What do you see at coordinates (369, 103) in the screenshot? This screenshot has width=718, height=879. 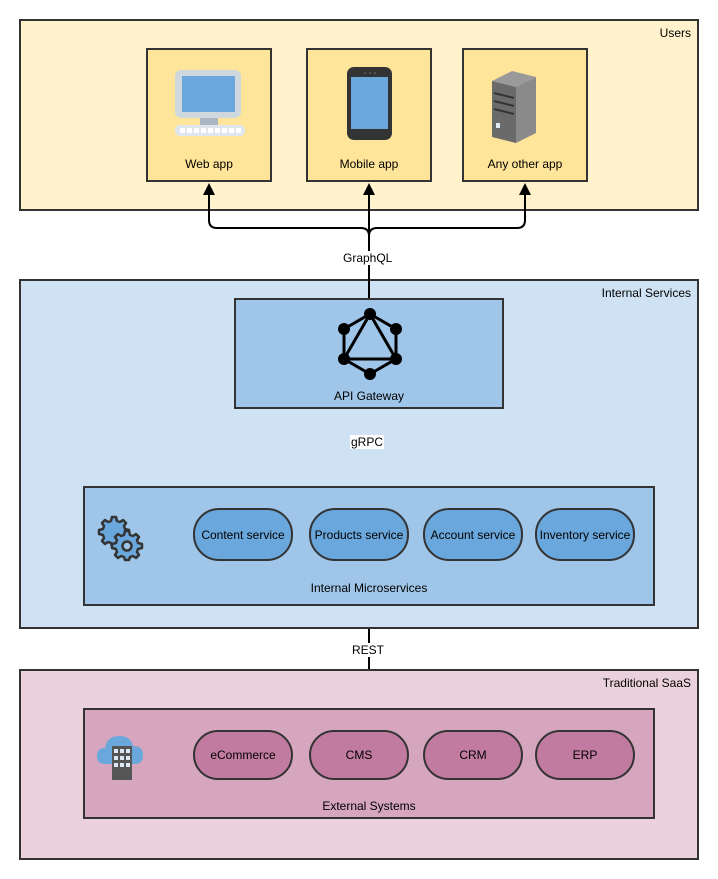 I see `smartphone-icon` at bounding box center [369, 103].